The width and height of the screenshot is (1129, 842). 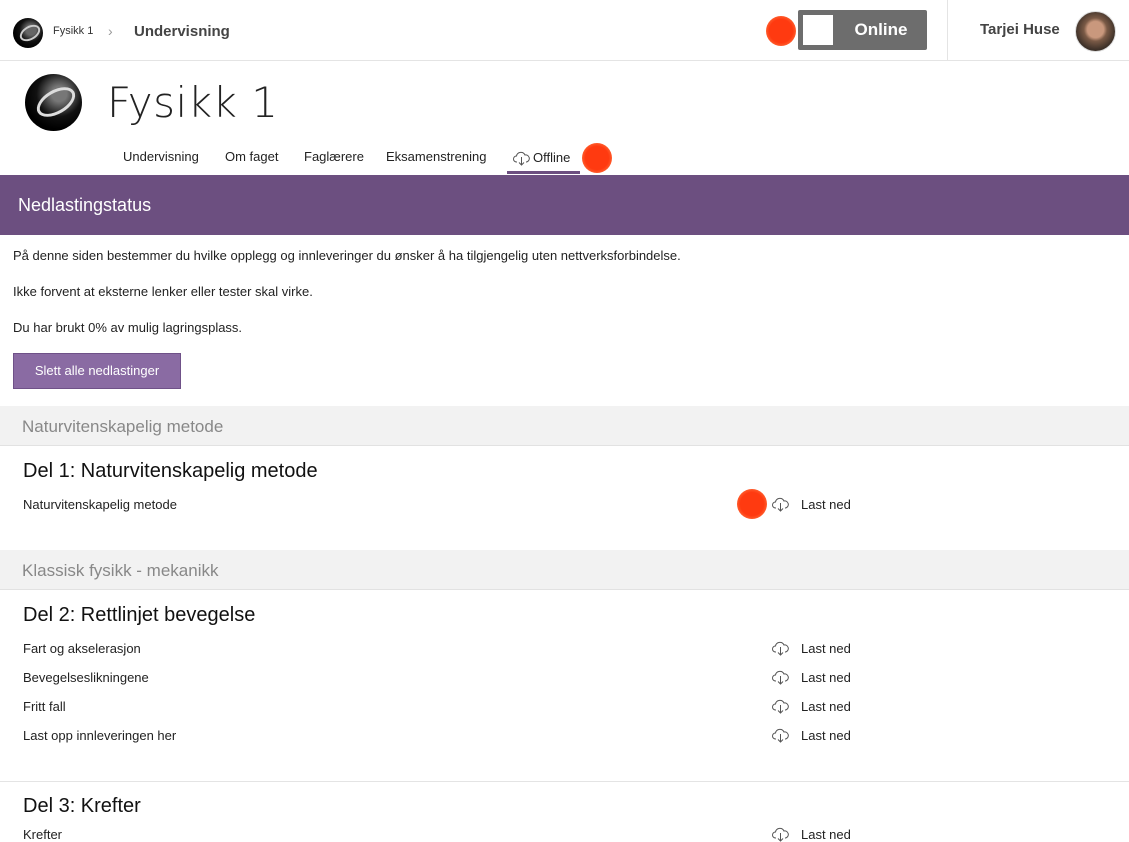 What do you see at coordinates (100, 504) in the screenshot?
I see `list-item-label: Naturvitenskapelig metode` at bounding box center [100, 504].